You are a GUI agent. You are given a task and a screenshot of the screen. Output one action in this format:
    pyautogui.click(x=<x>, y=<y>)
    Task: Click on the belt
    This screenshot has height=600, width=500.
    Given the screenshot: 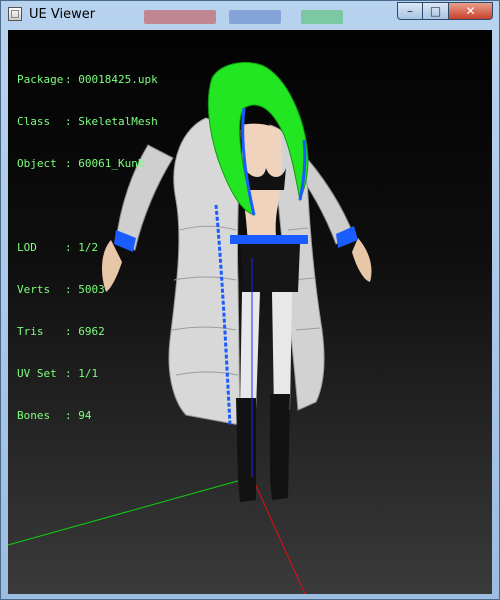 What is the action you would take?
    pyautogui.click(x=269, y=239)
    